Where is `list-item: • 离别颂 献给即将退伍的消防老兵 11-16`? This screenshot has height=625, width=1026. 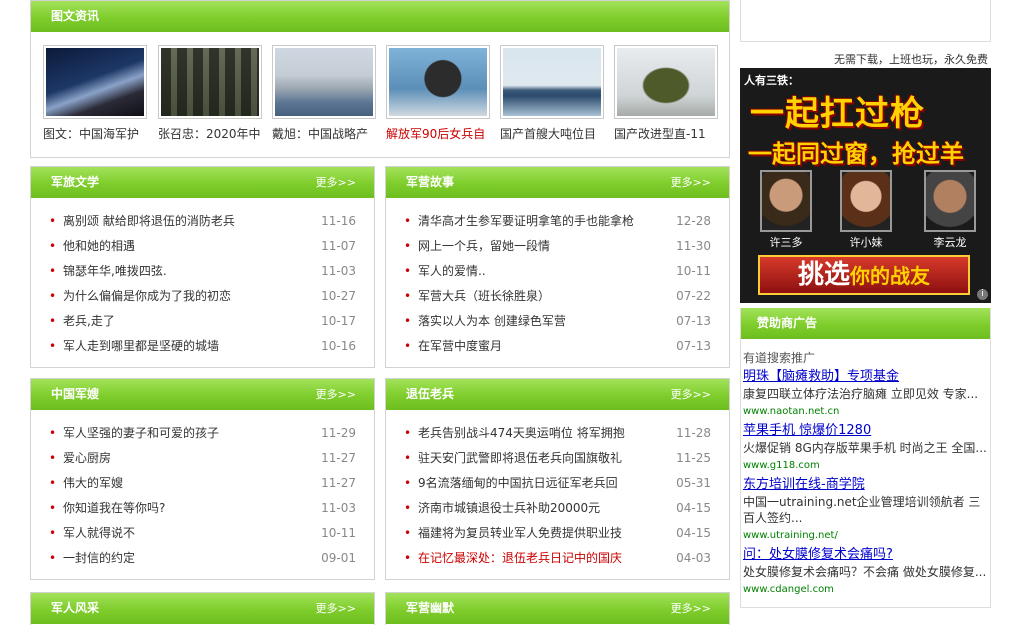 list-item: • 离别颂 献给即将退伍的消防老兵 11-16 is located at coordinates (202, 221).